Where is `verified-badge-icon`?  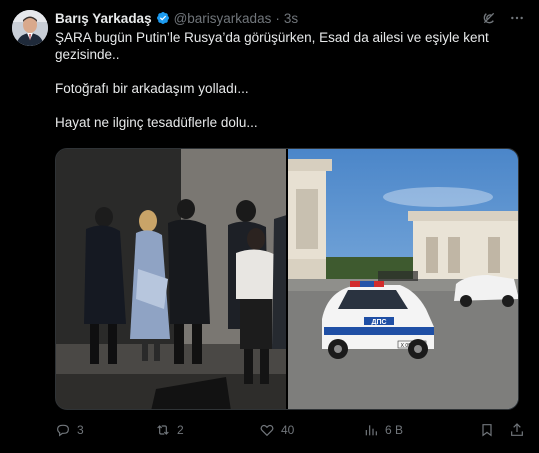 verified-badge-icon is located at coordinates (163, 18).